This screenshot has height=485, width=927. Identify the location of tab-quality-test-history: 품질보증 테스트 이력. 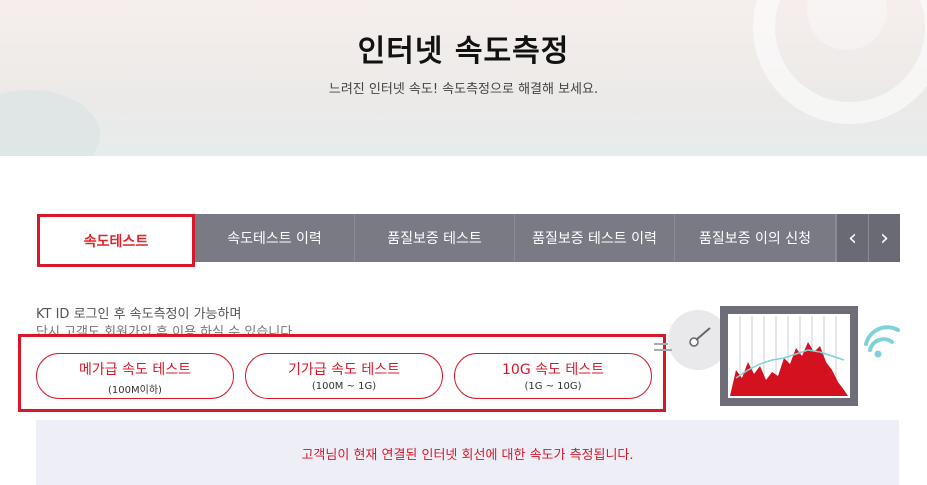
(595, 238).